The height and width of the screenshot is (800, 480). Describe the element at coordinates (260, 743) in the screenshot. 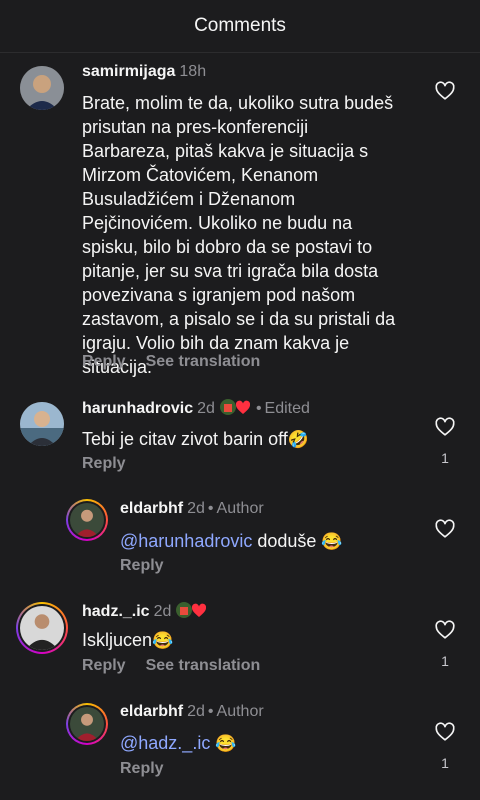

I see `comment-text: @hadz._.ic 😂` at that location.